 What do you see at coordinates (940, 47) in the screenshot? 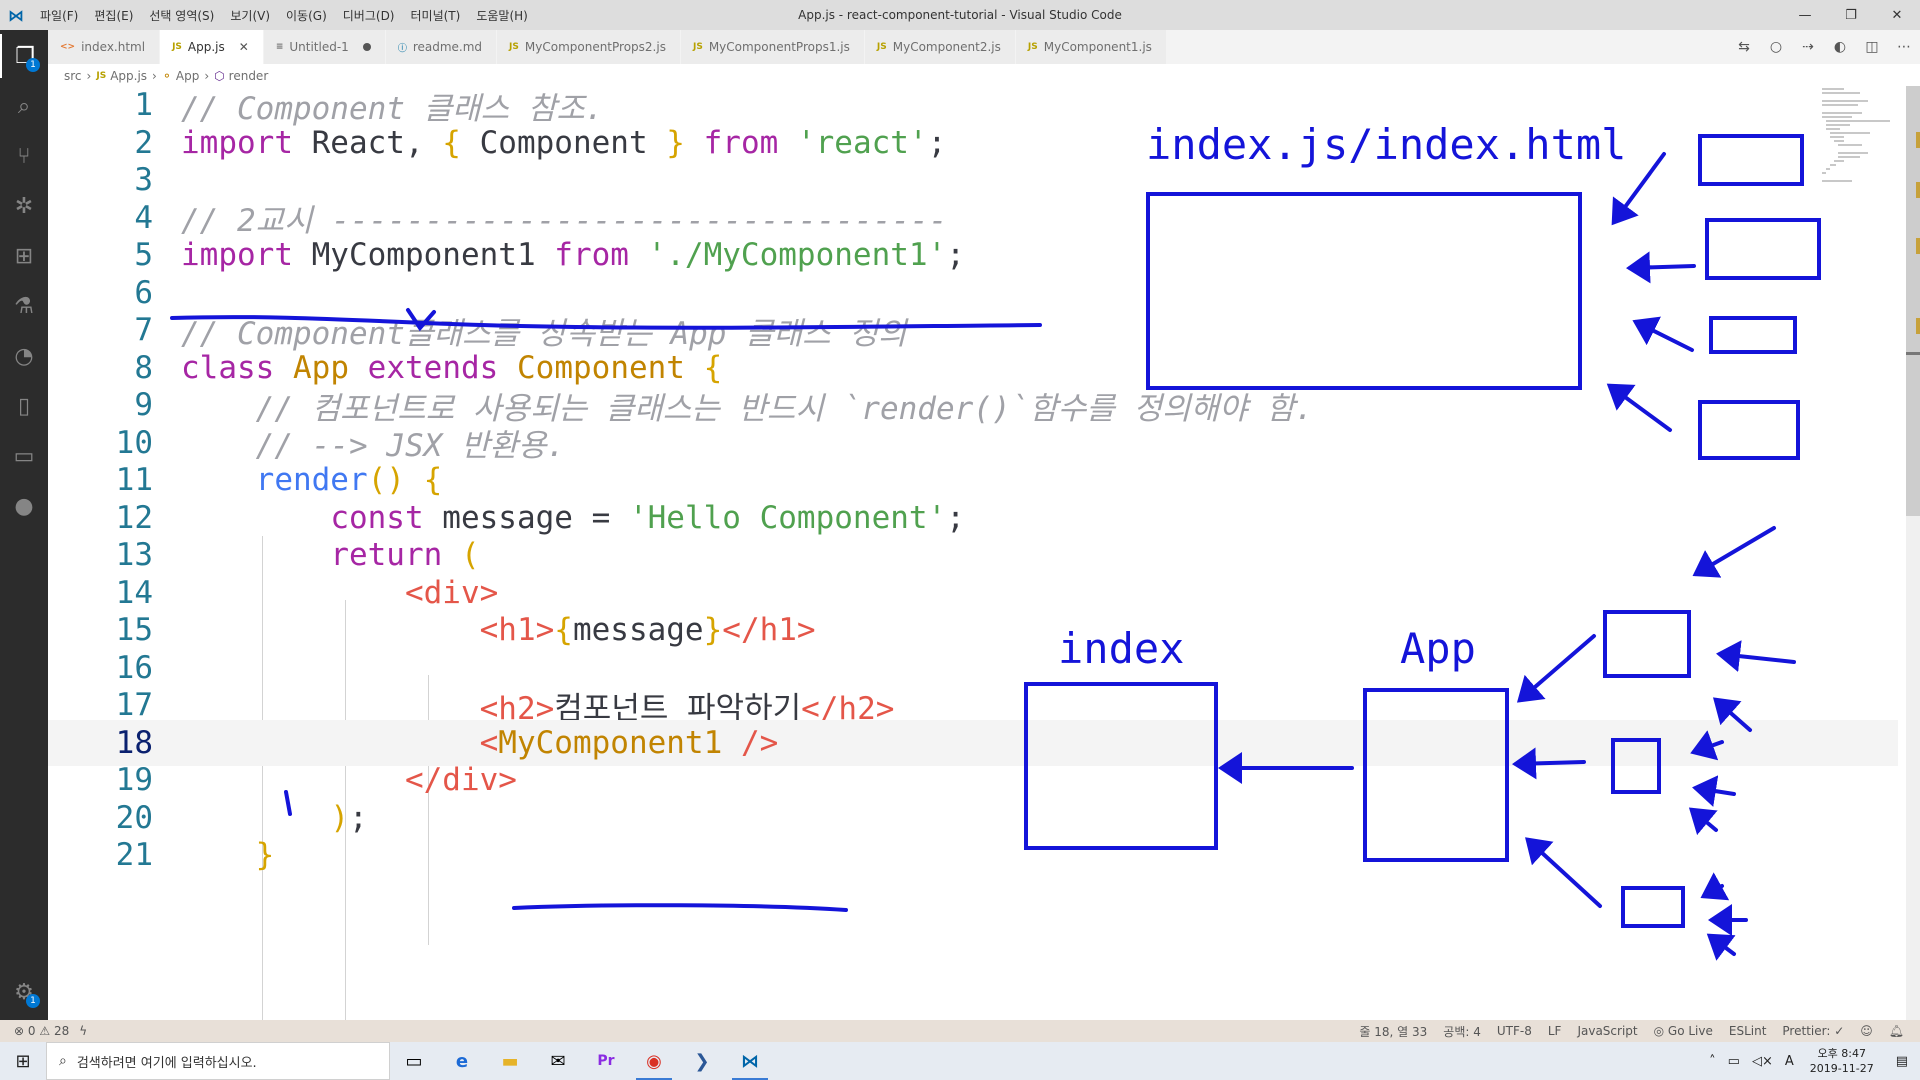
I see `tab-mycomponent2-js: JS MyComponent2.js` at bounding box center [940, 47].